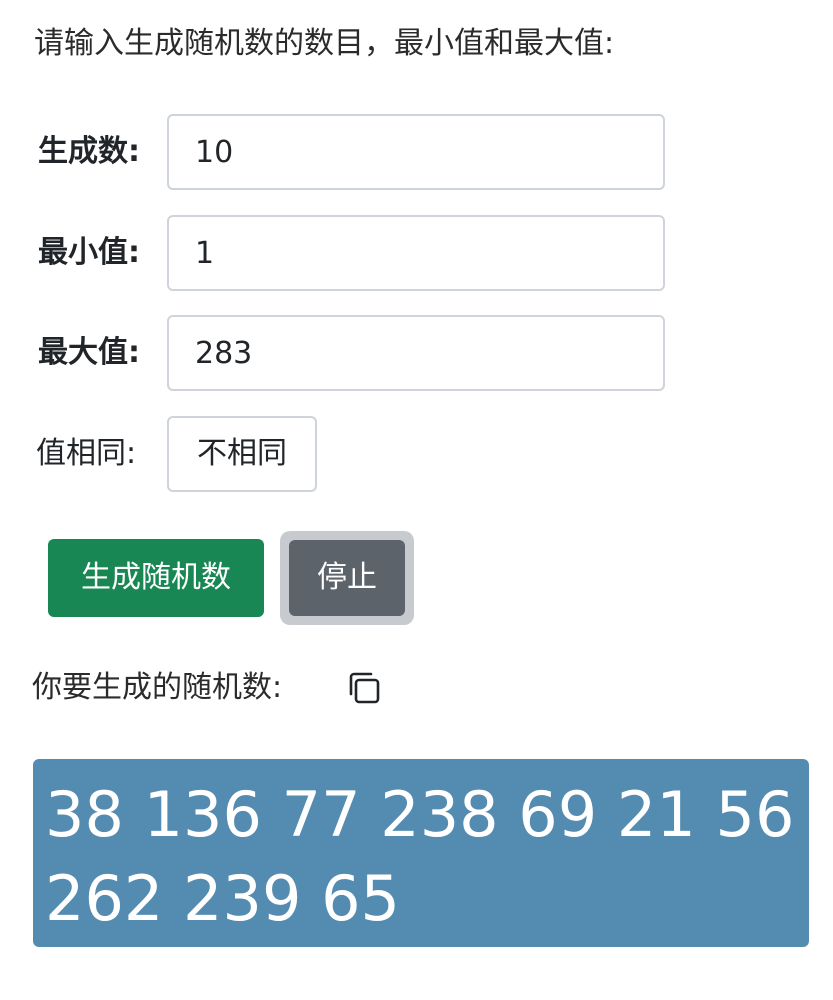 The height and width of the screenshot is (1000, 833). What do you see at coordinates (86, 453) in the screenshot?
I see `same-value-label: 值相同:` at bounding box center [86, 453].